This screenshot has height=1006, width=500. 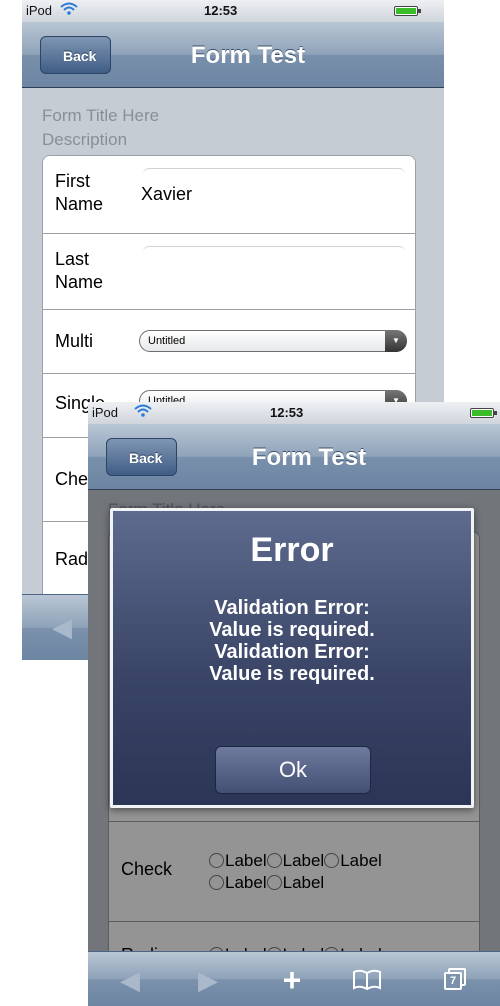 I want to click on first-name-label-line2: Name, so click(x=79, y=204).